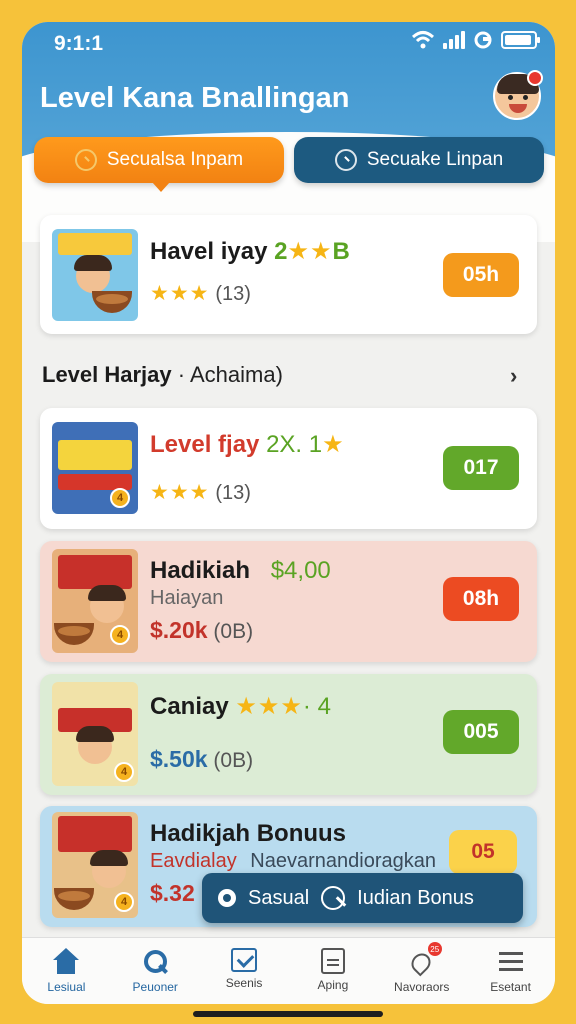 The width and height of the screenshot is (576, 1024). Describe the element at coordinates (66, 962) in the screenshot. I see `home-icon` at that location.